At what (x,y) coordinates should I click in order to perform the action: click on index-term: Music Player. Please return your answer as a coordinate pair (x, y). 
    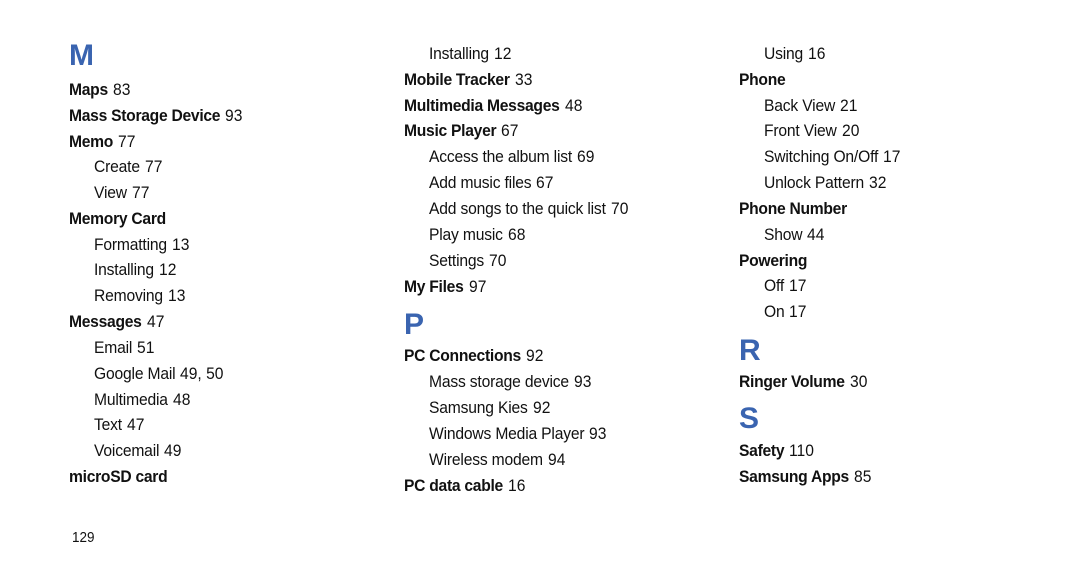
    Looking at the image, I should click on (450, 130).